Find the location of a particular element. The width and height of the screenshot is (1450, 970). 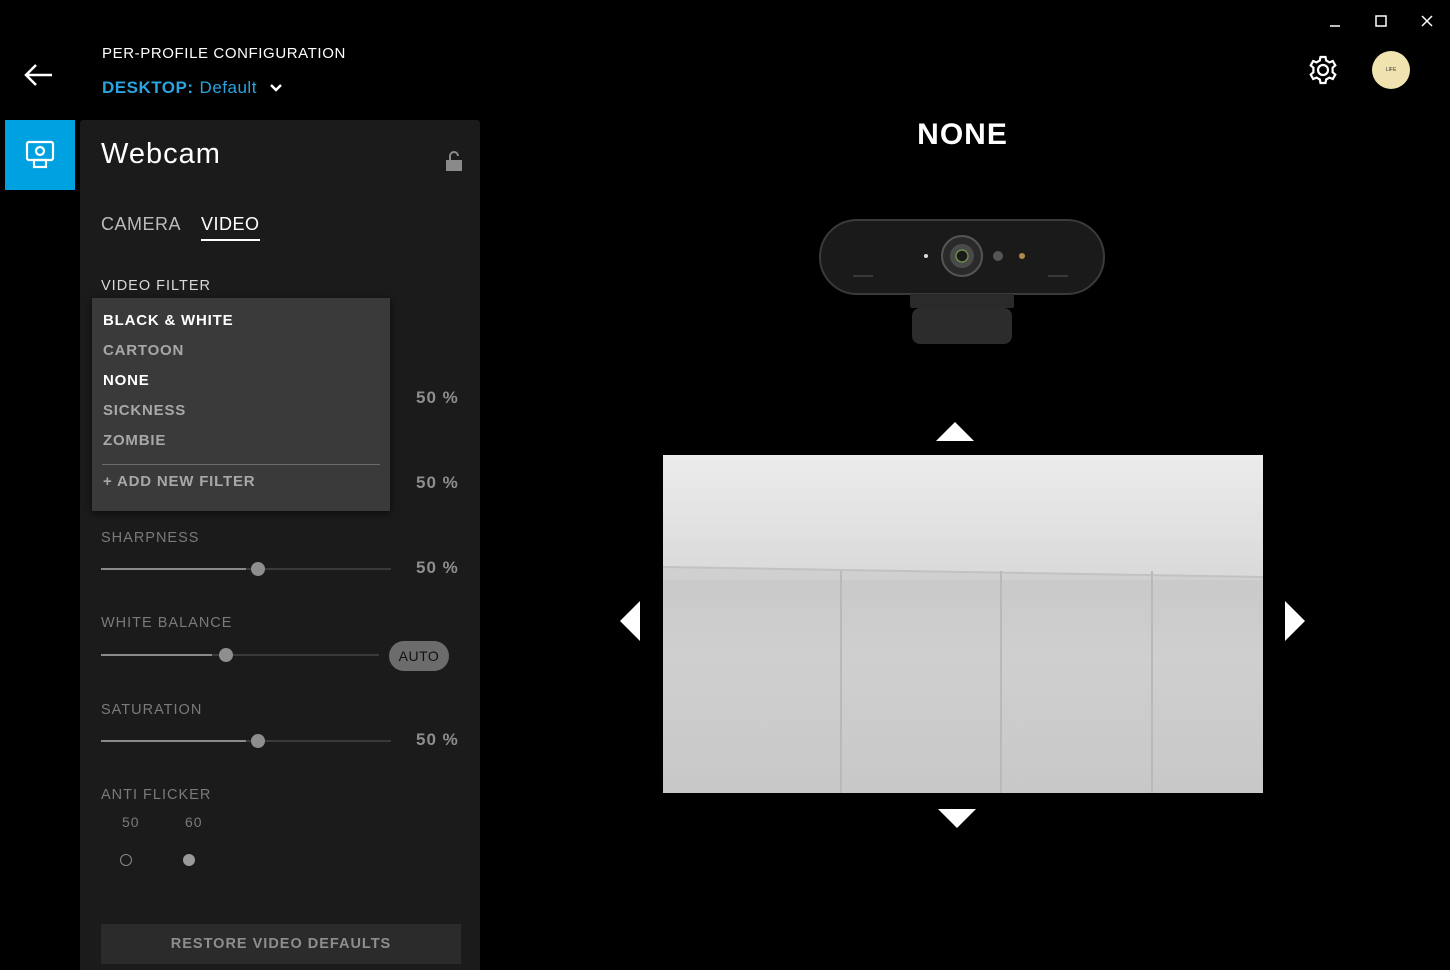

pan-down-button is located at coordinates (957, 821).